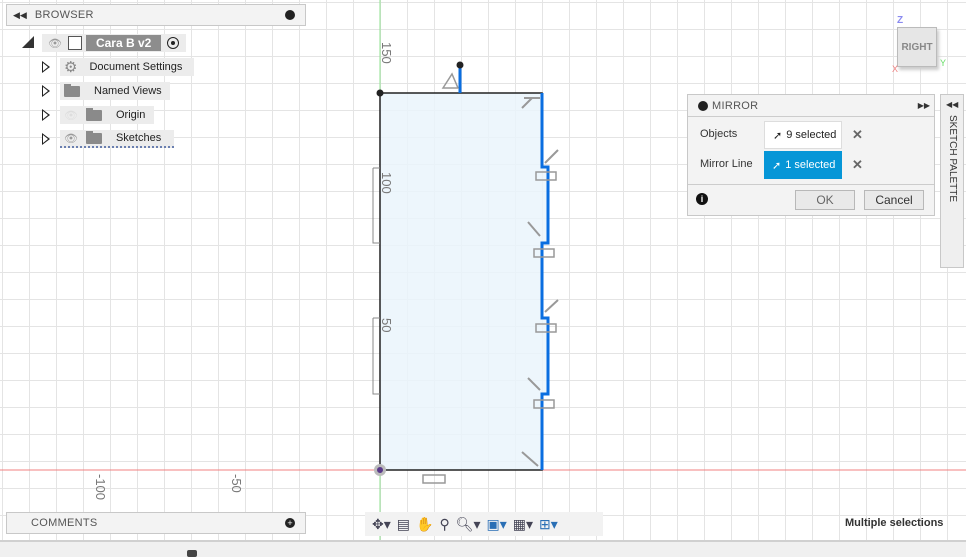 This screenshot has width=966, height=557. I want to click on look-at-icon: ▤, so click(403, 524).